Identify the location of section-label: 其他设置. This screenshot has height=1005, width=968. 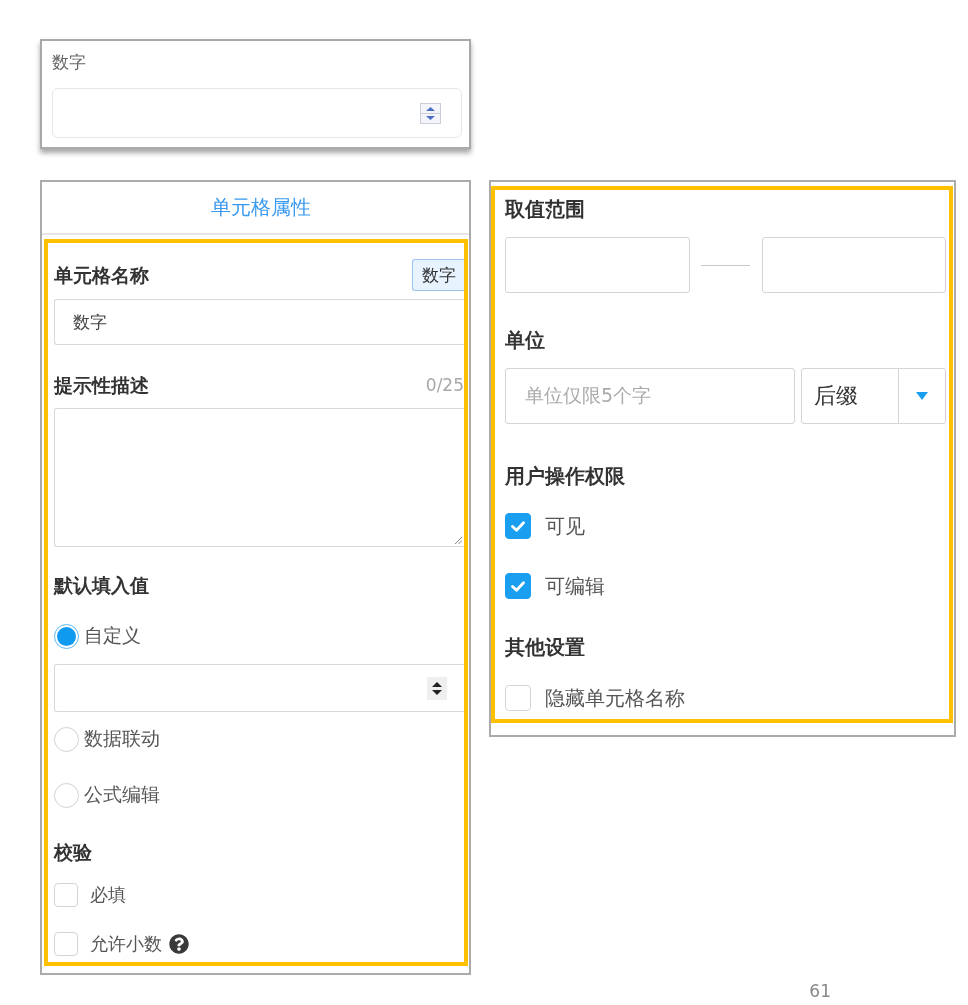
(545, 647).